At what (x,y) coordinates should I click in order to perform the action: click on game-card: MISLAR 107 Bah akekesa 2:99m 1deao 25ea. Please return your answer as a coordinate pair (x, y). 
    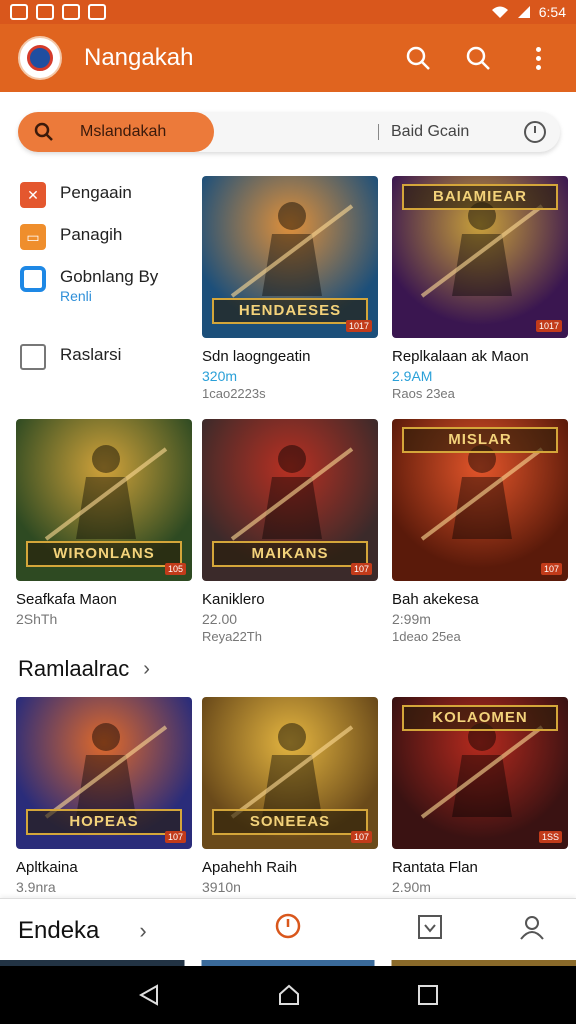
    Looking at the image, I should click on (480, 531).